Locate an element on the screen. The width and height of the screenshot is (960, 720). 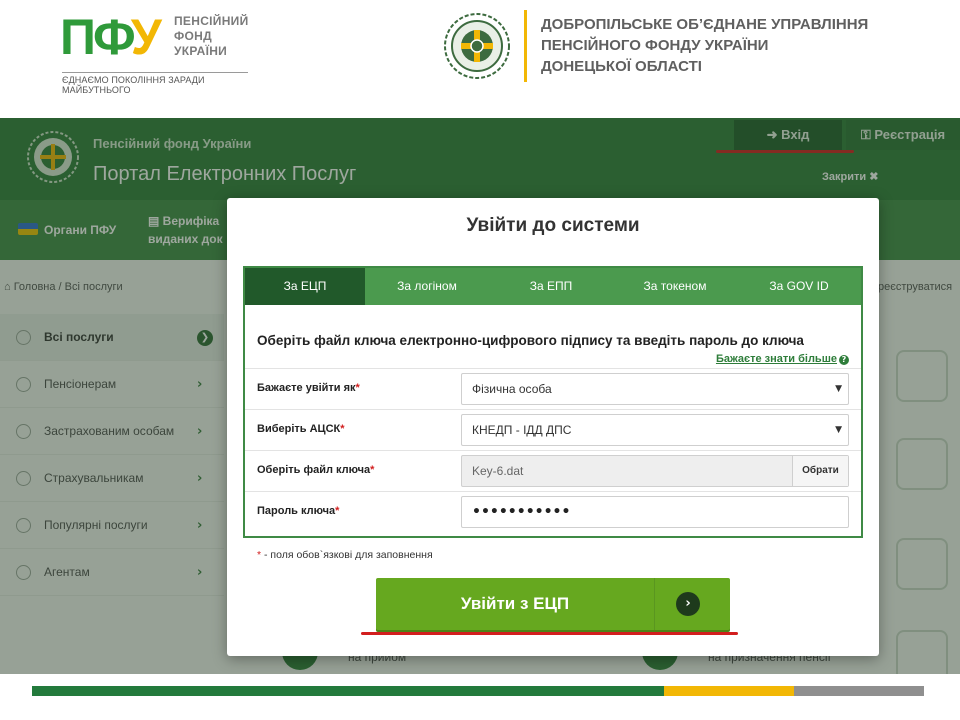
pfu-name-line: ПЕНСІЙНИЙ is located at coordinates (211, 21).